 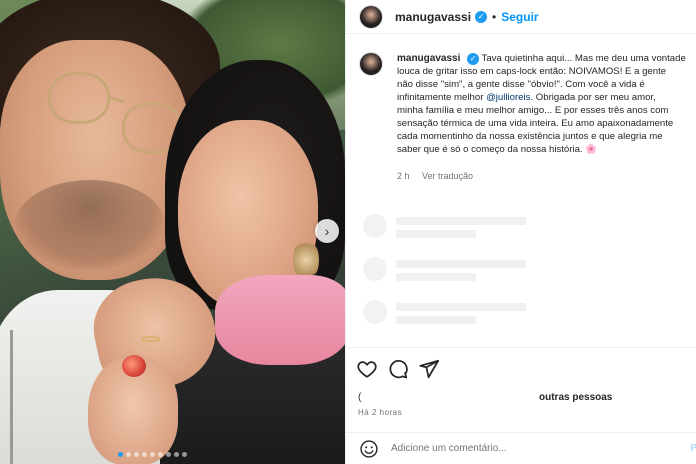 What do you see at coordinates (79, 98) in the screenshot?
I see `photo-glasses-left-lens` at bounding box center [79, 98].